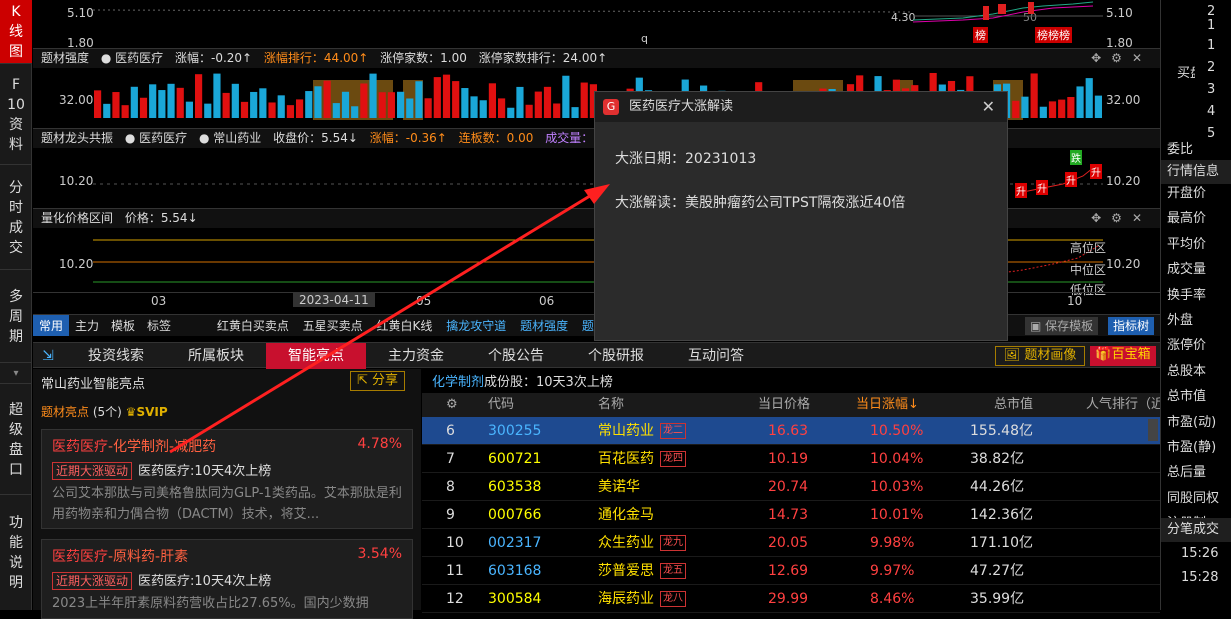  I want to click on topic-selector-2: ● 医药医疗, so click(156, 138).